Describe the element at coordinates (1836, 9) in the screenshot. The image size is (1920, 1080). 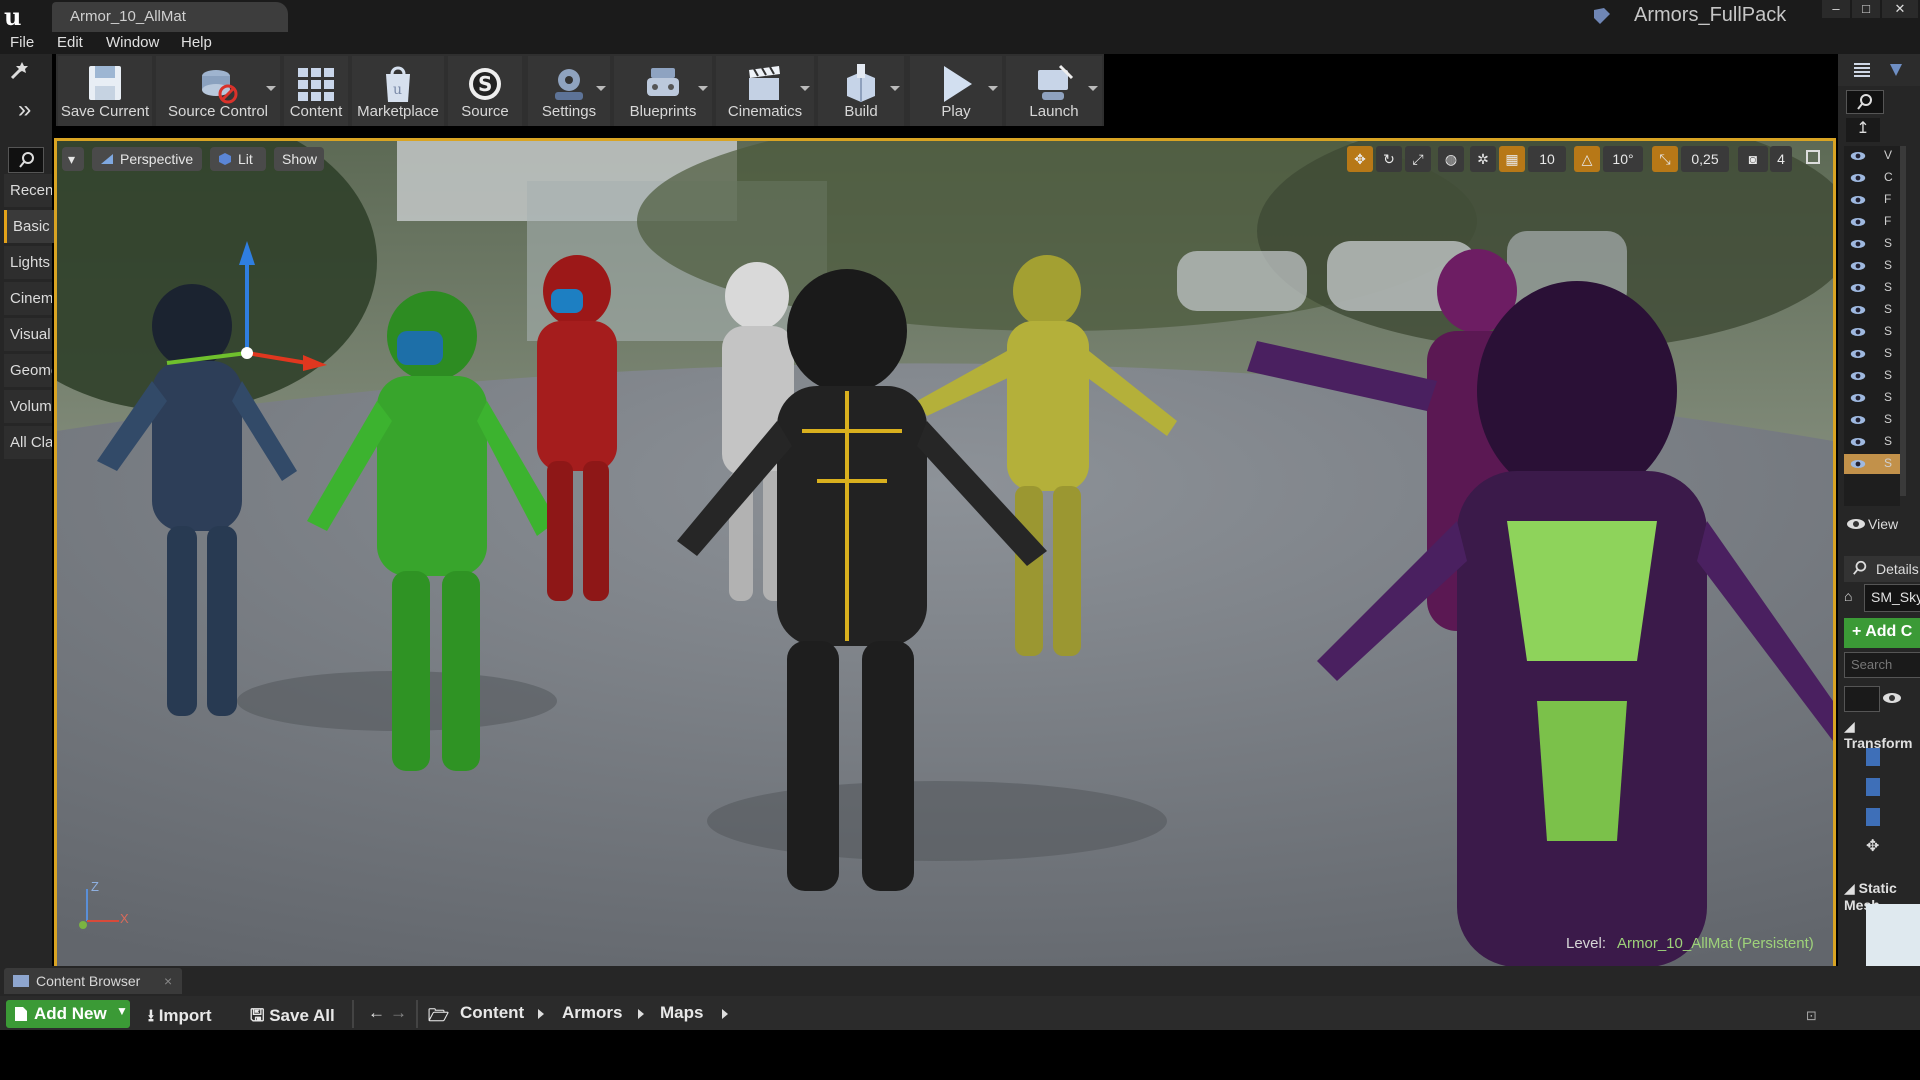
I see `minimize-button: –` at that location.